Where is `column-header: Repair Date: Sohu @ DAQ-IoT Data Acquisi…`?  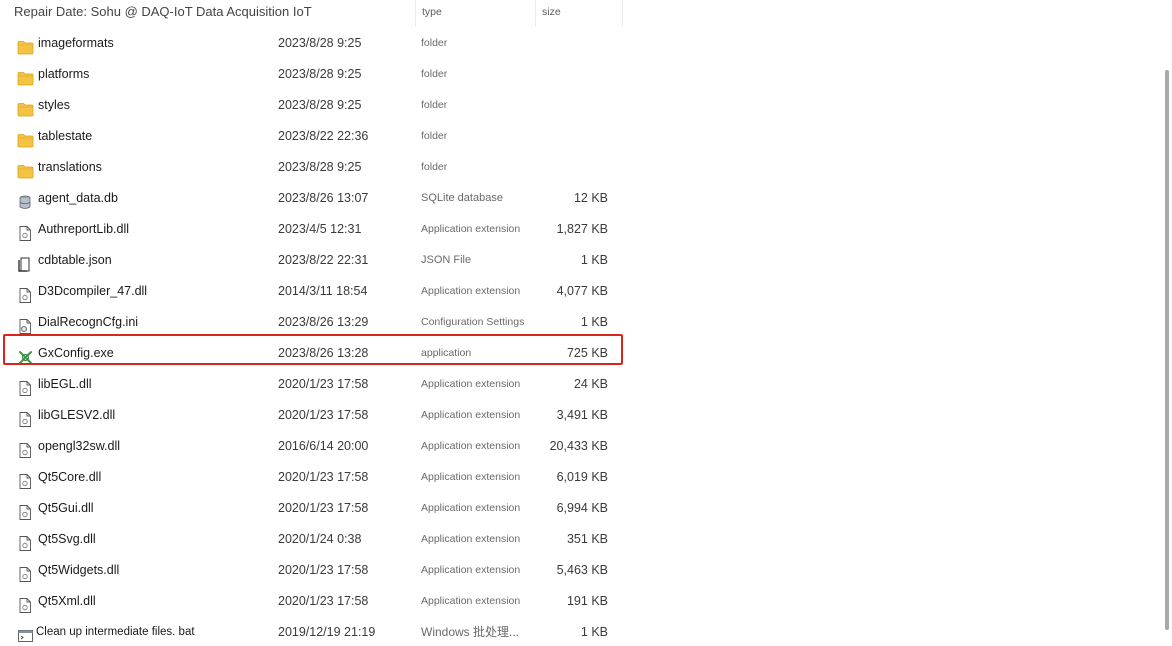 column-header: Repair Date: Sohu @ DAQ-IoT Data Acquisi… is located at coordinates (311, 13).